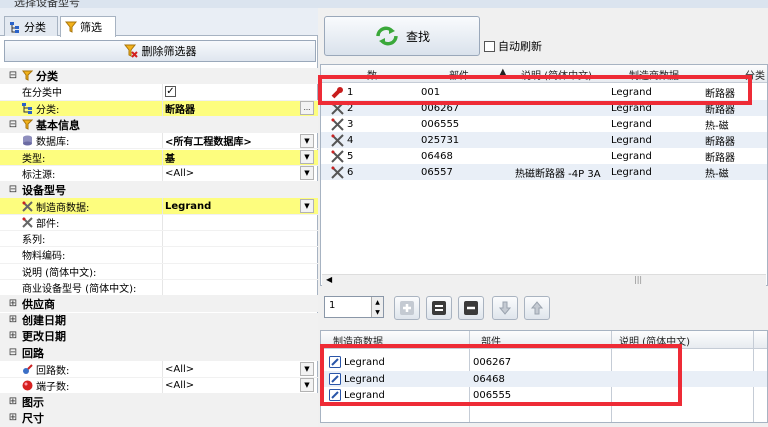 This screenshot has width=768, height=427. I want to click on plus-icon, so click(407, 308).